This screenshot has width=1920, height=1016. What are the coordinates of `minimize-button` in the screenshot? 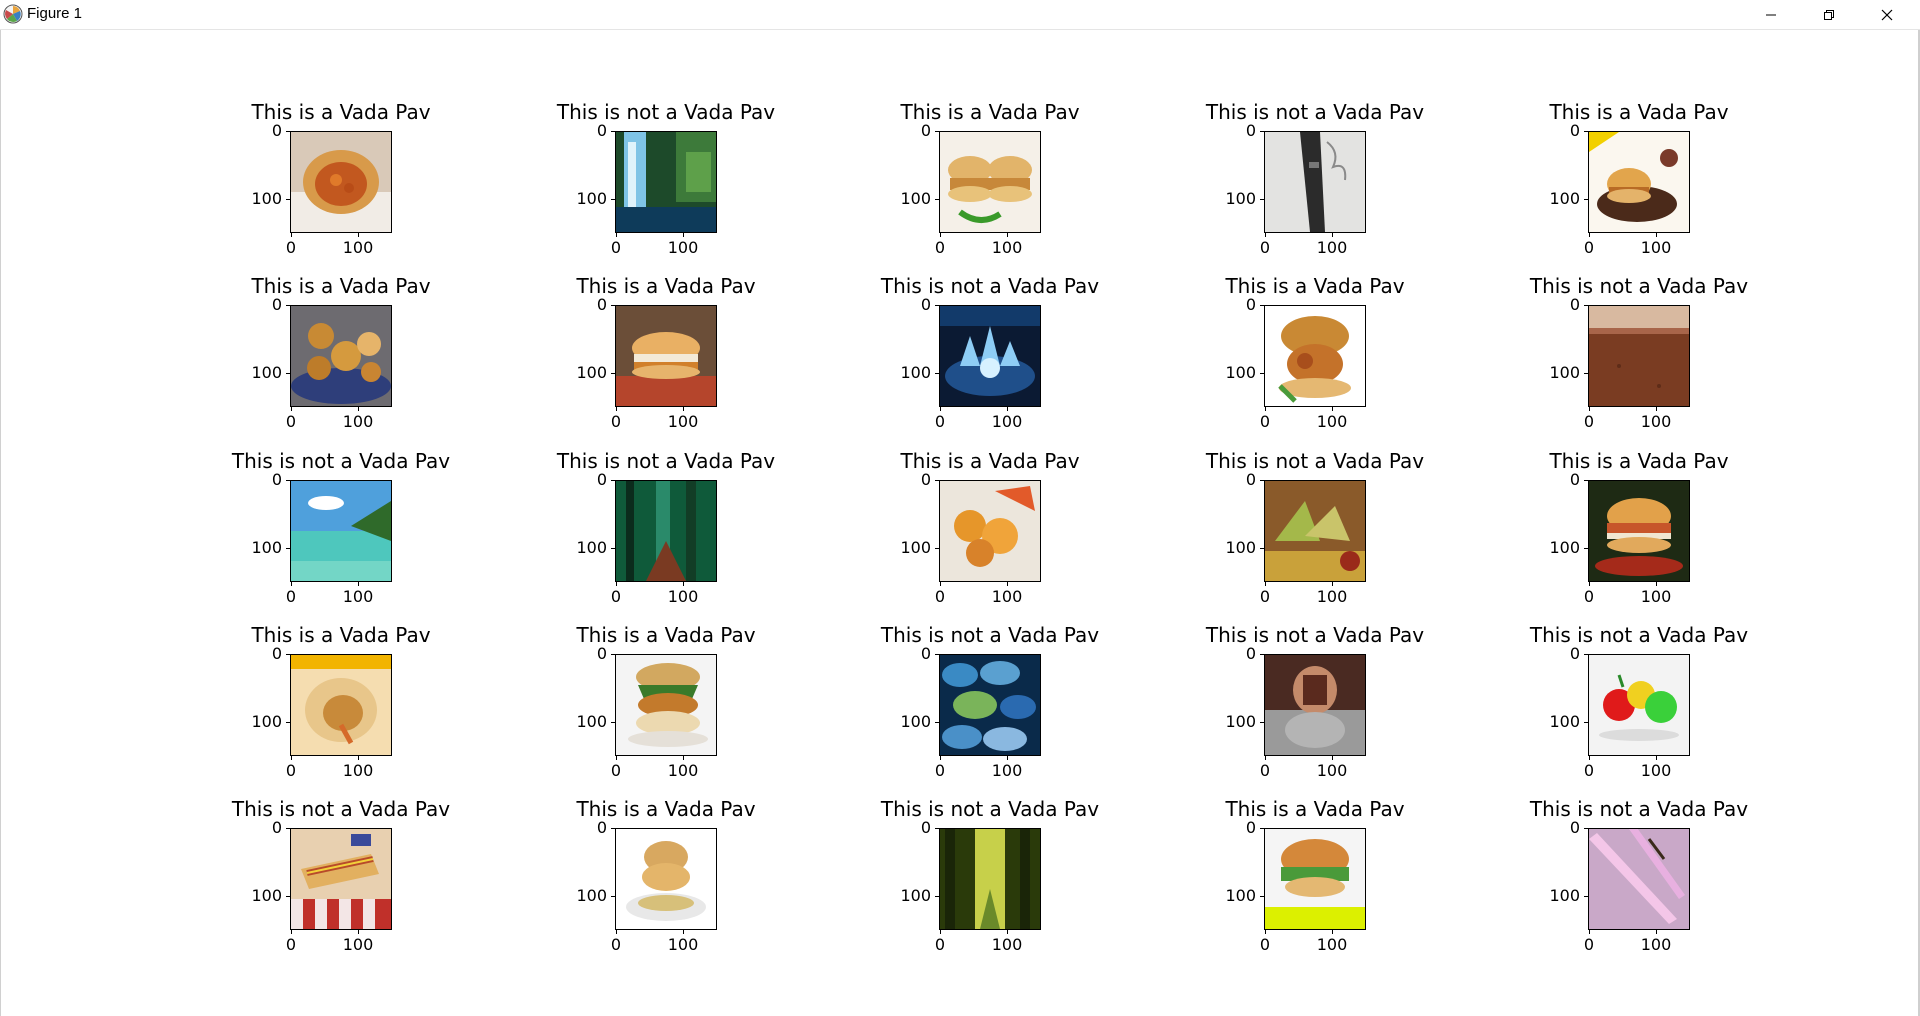 It's located at (1771, 14).